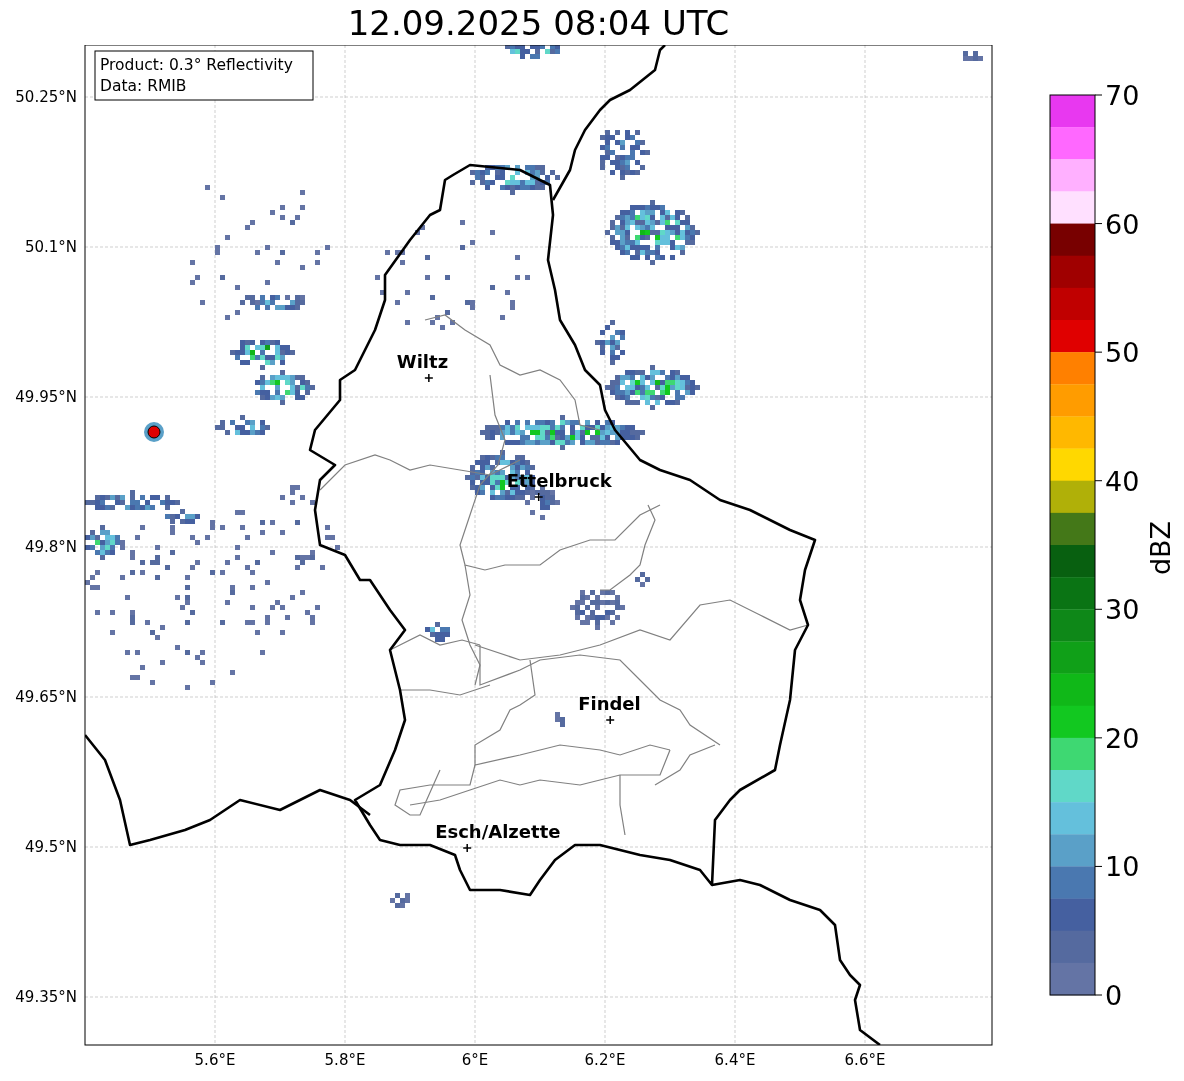 Image resolution: width=1184 pixels, height=1081 pixels. I want to click on latitude-tick-label: 49.8°N, so click(50, 547).